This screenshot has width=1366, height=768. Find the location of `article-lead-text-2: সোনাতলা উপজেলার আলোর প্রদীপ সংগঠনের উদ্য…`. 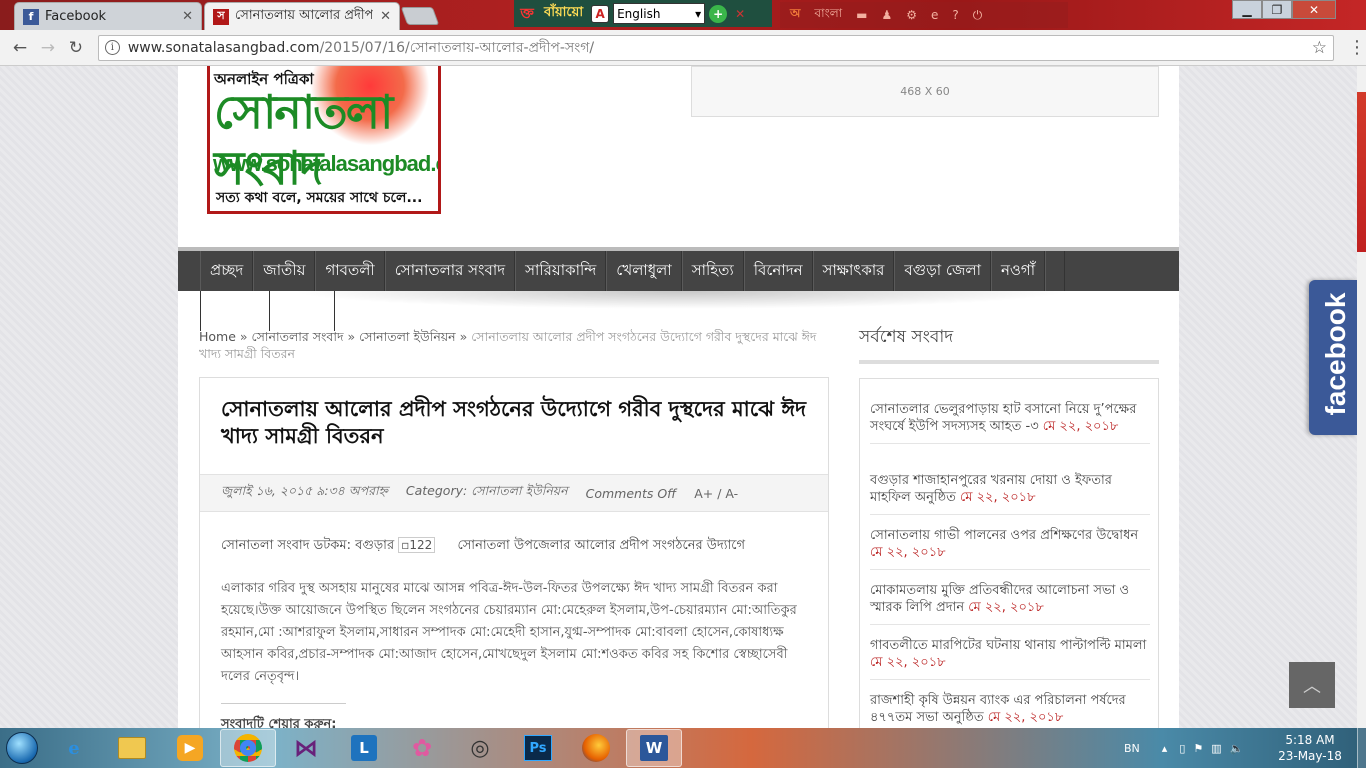

article-lead-text-2: সোনাতলা উপজেলার আলোর প্রদীপ সংগঠনের উদ্য… is located at coordinates (601, 545).